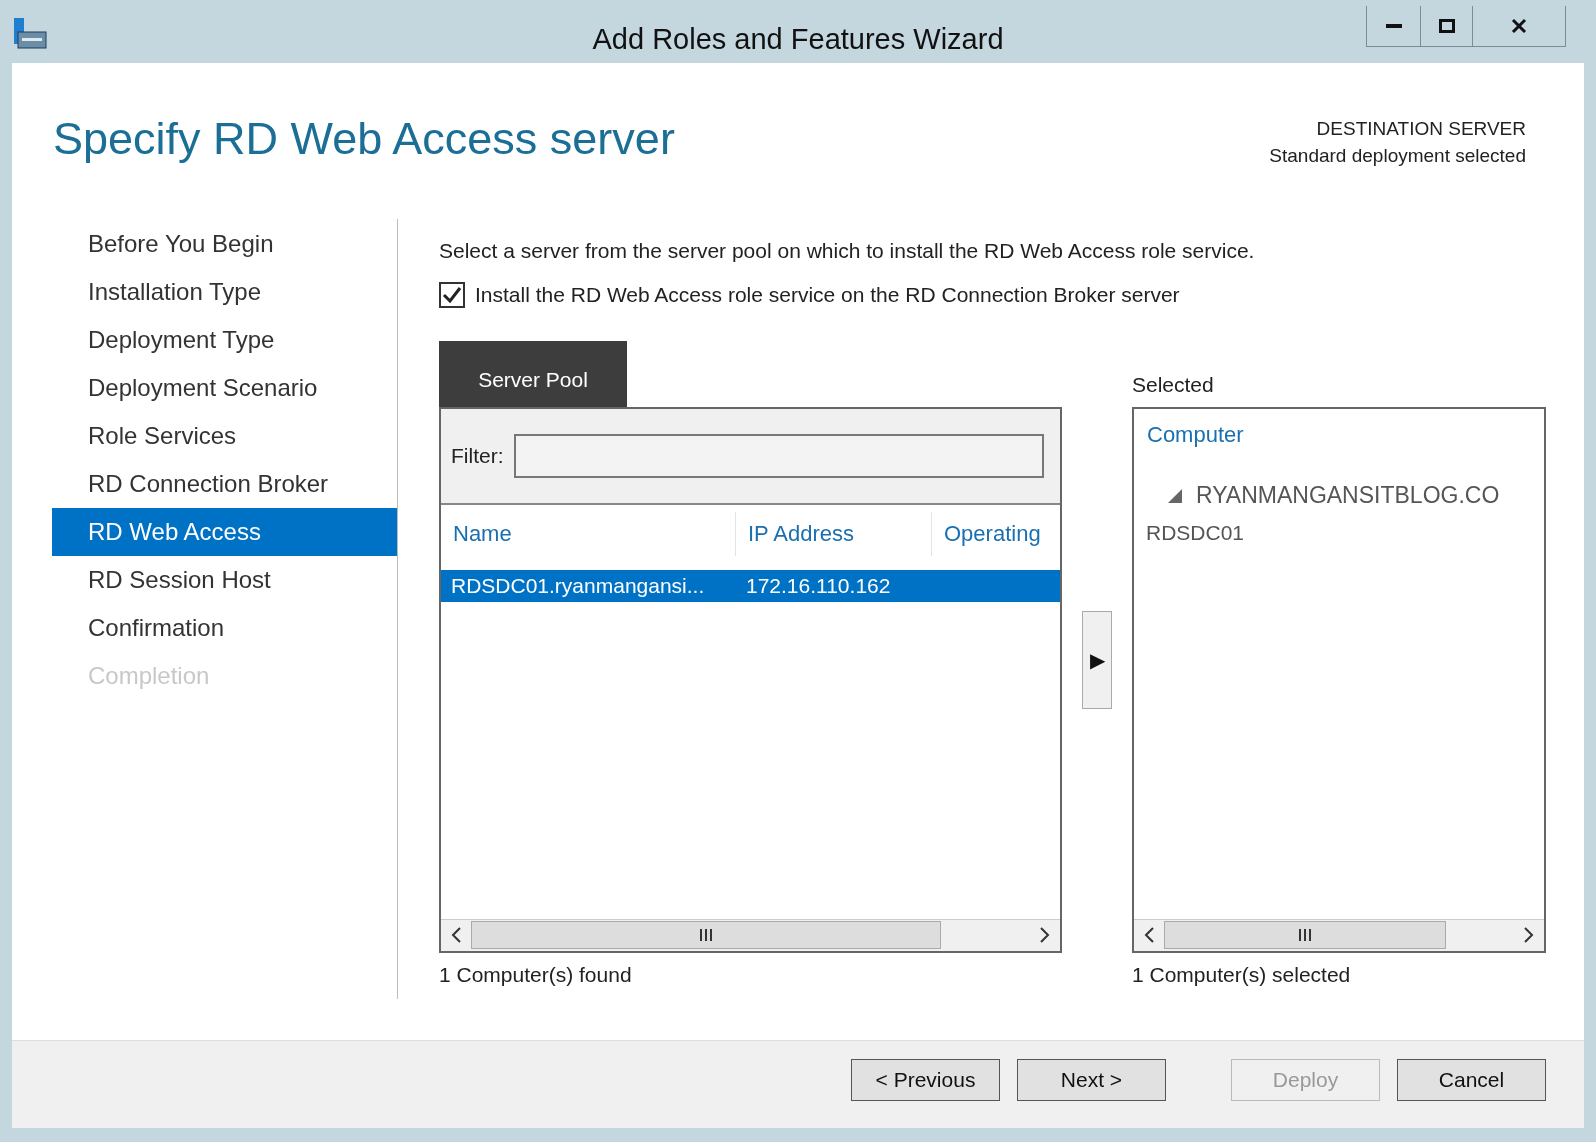 This screenshot has height=1142, width=1596. Describe the element at coordinates (224, 244) in the screenshot. I see `wizard-step: Before You Begin` at that location.